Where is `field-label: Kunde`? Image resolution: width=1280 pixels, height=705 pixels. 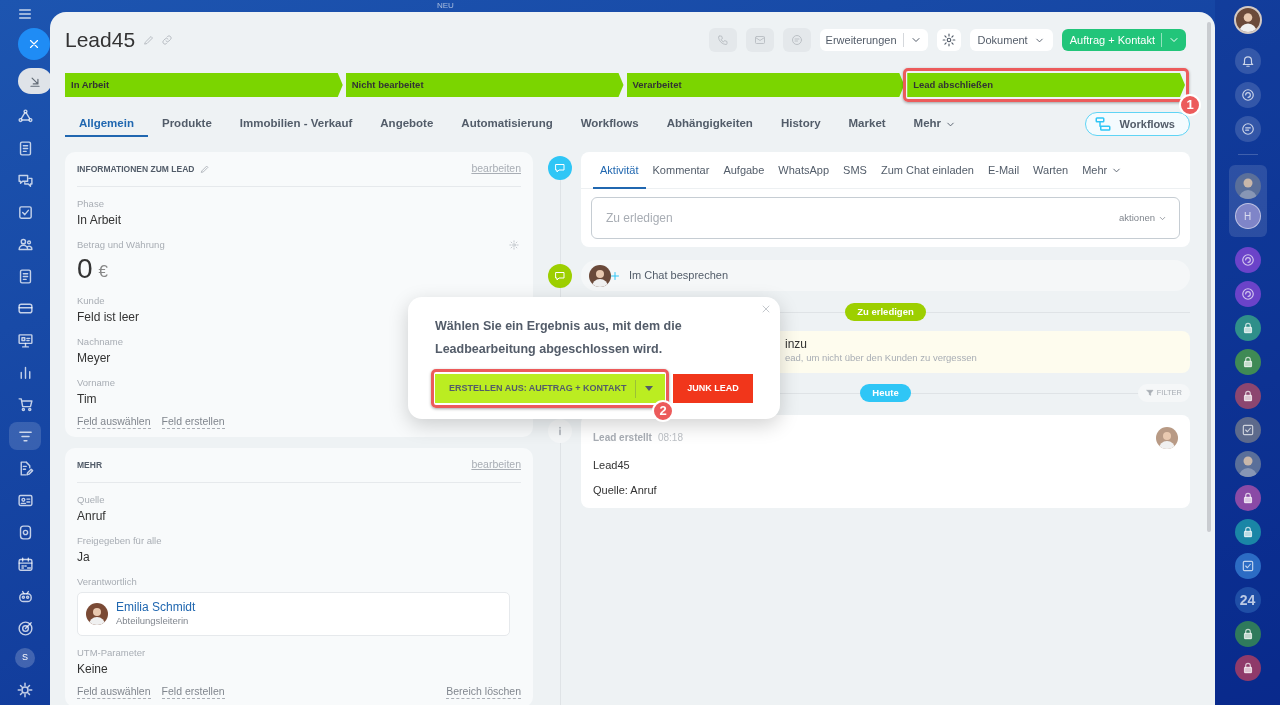
field-label: Kunde is located at coordinates (91, 301).